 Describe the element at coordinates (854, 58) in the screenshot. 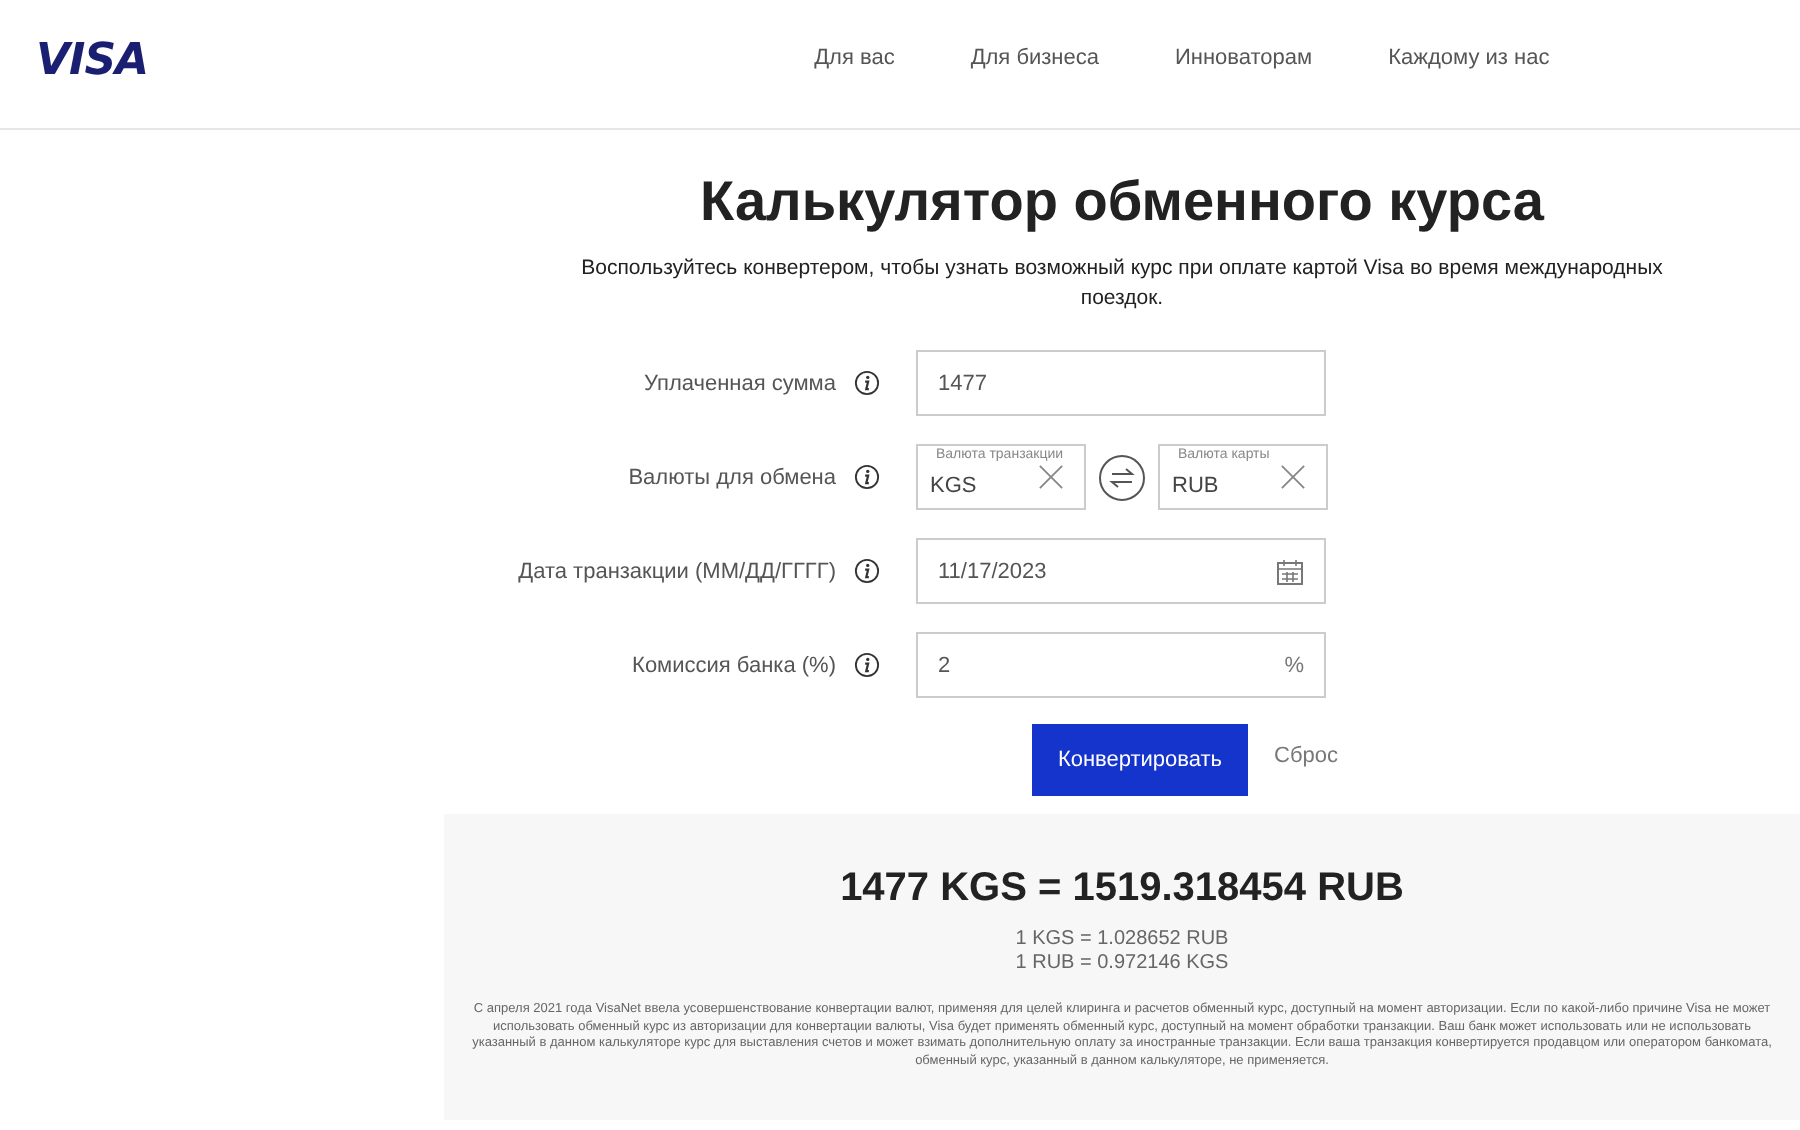

I see `nav-link: Для вас` at that location.